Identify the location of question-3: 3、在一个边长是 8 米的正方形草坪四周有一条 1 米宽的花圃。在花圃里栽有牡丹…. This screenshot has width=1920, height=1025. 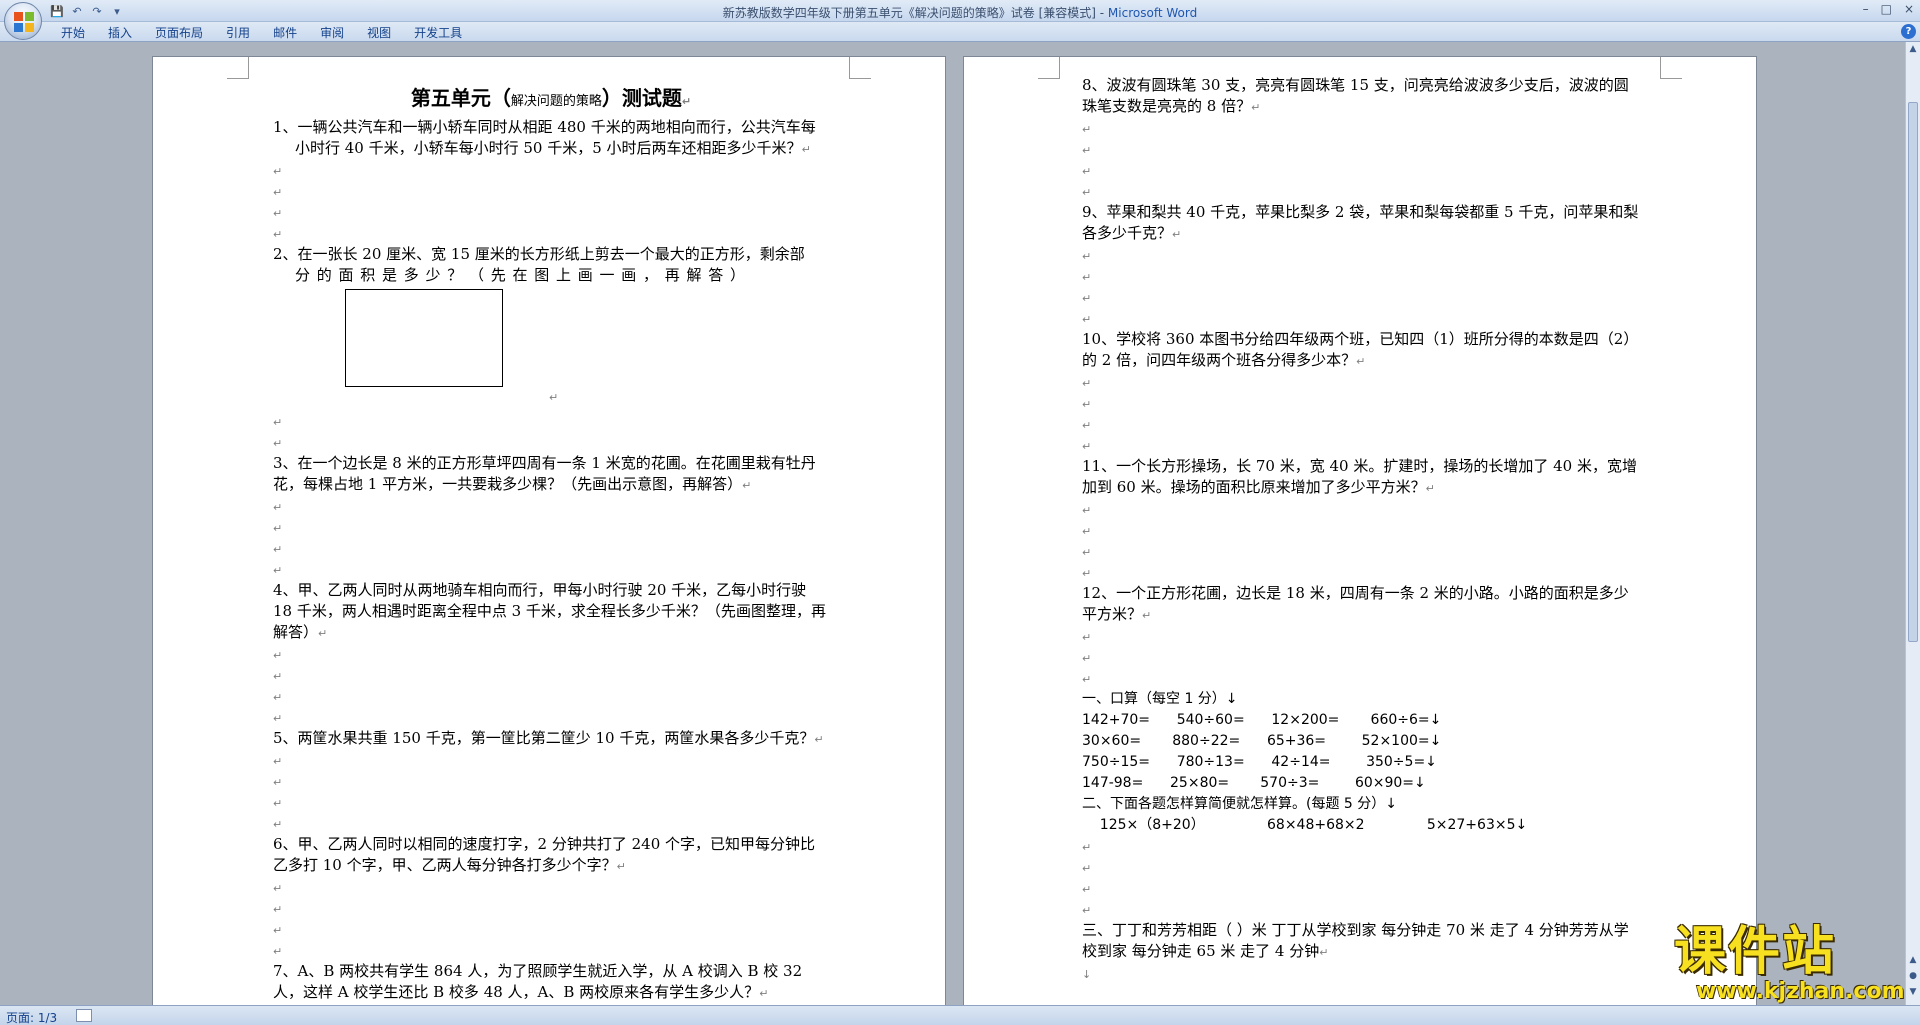
(544, 473).